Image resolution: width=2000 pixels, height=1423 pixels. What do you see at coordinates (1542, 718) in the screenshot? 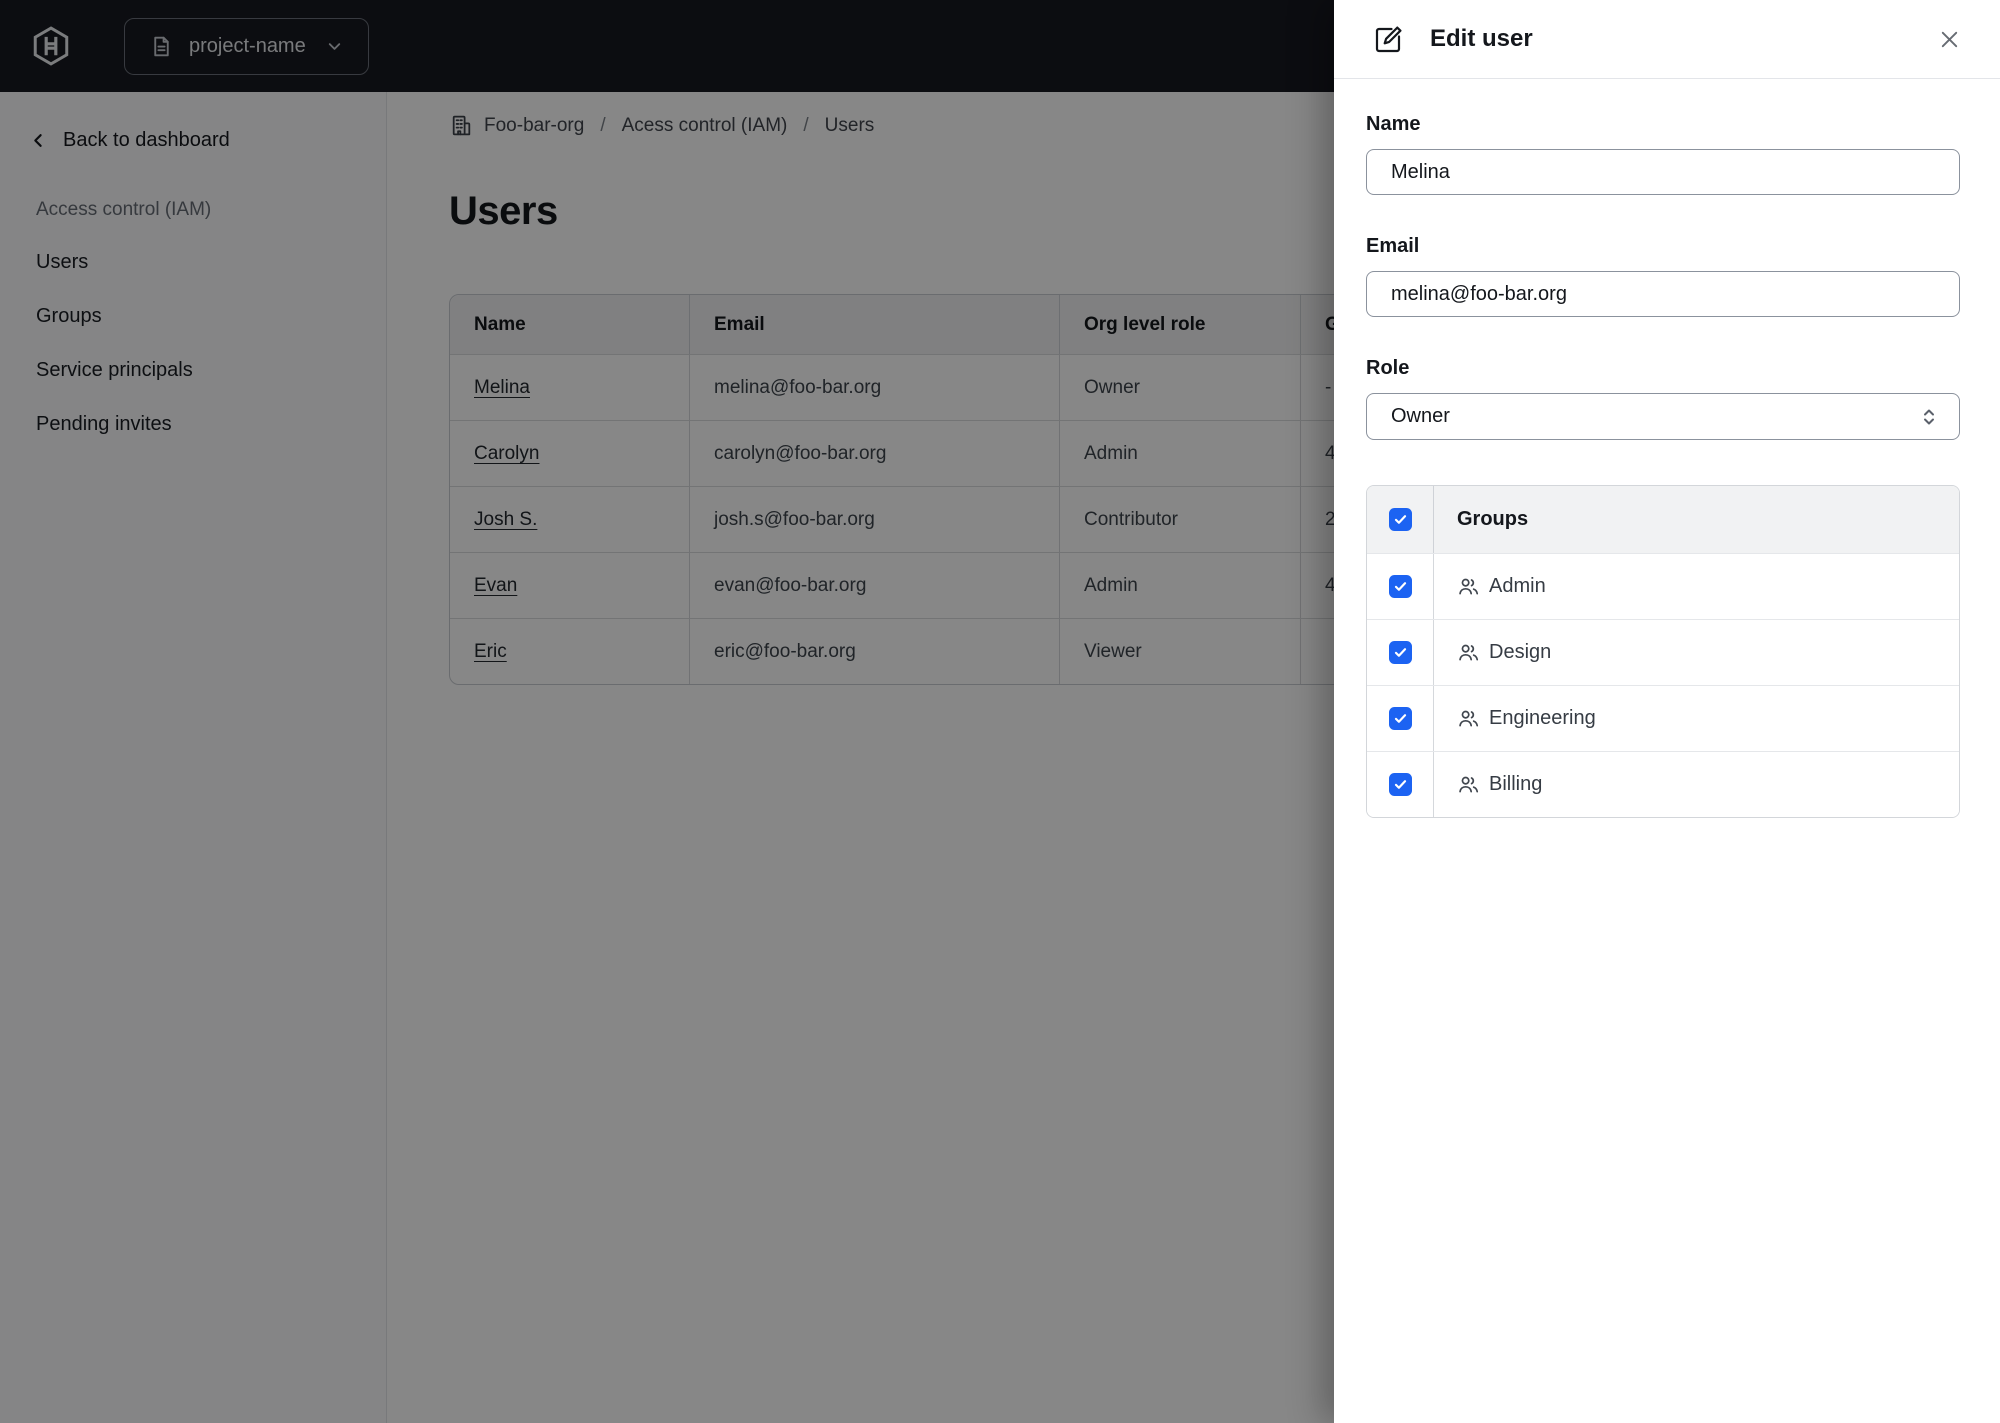
I see `group-name-label: Engineering` at bounding box center [1542, 718].